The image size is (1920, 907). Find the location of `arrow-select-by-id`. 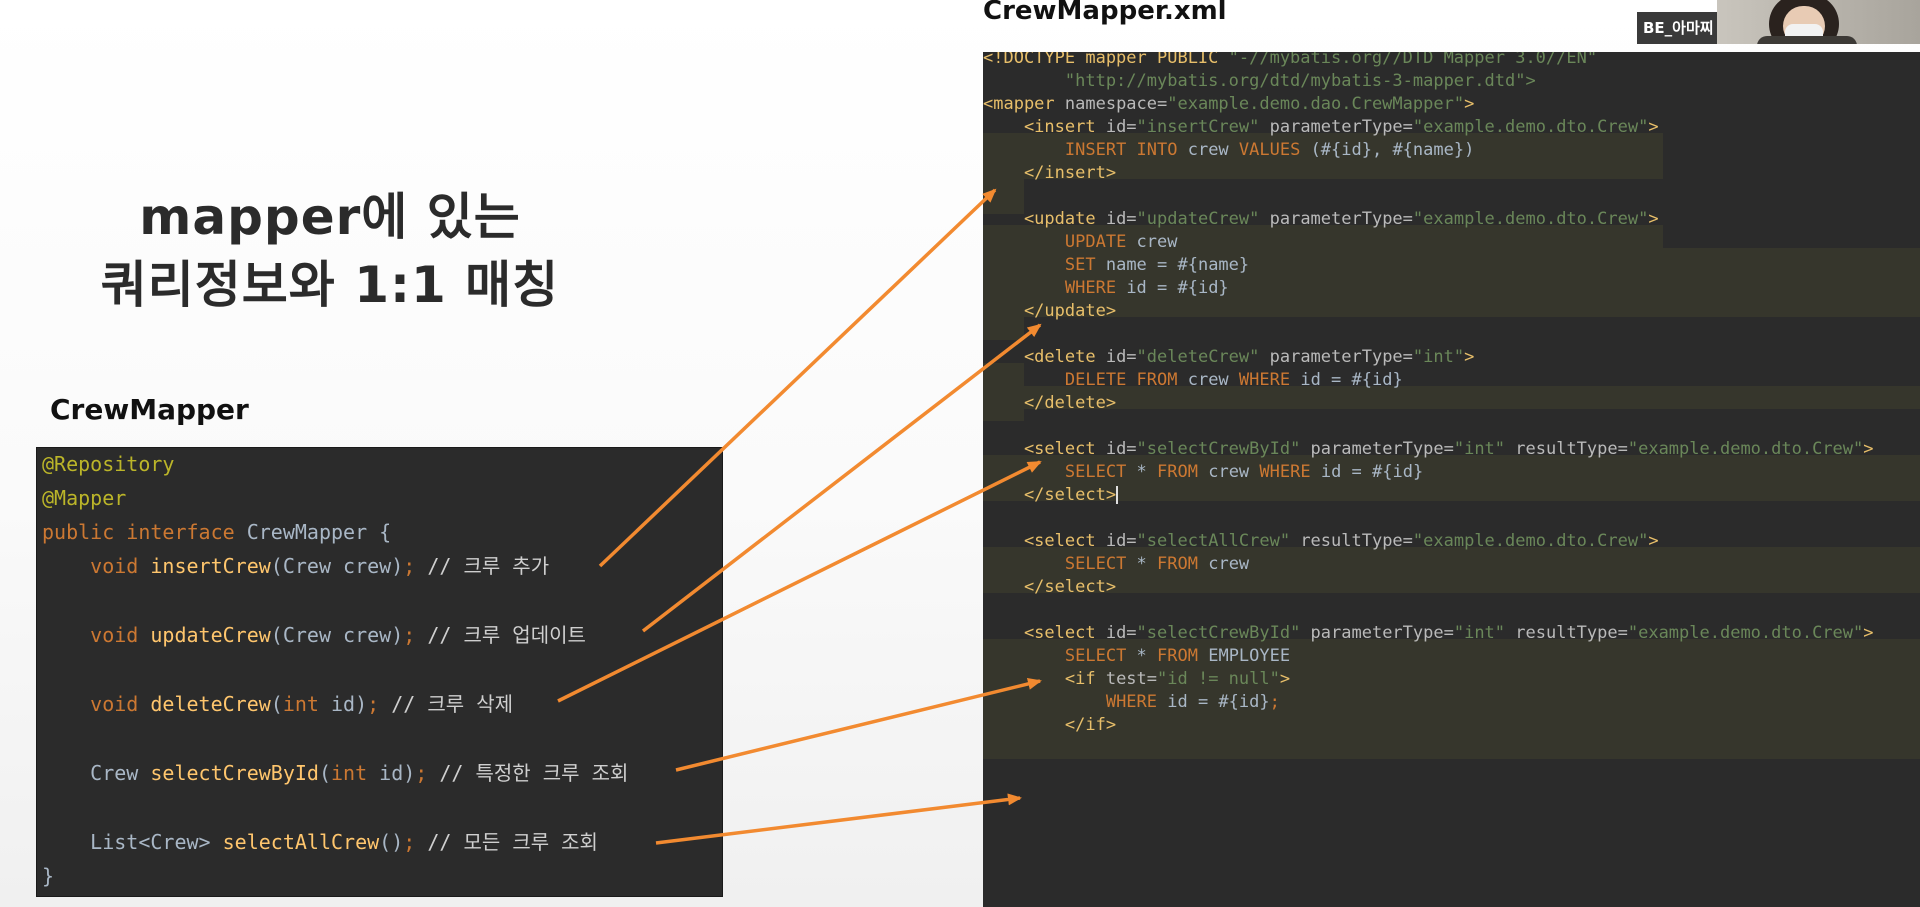

arrow-select-by-id is located at coordinates (858, 725).